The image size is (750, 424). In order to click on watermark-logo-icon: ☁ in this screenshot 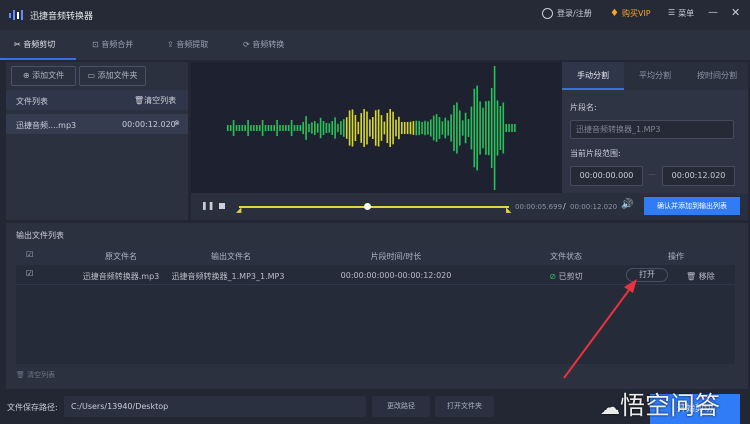, I will do `click(610, 407)`.